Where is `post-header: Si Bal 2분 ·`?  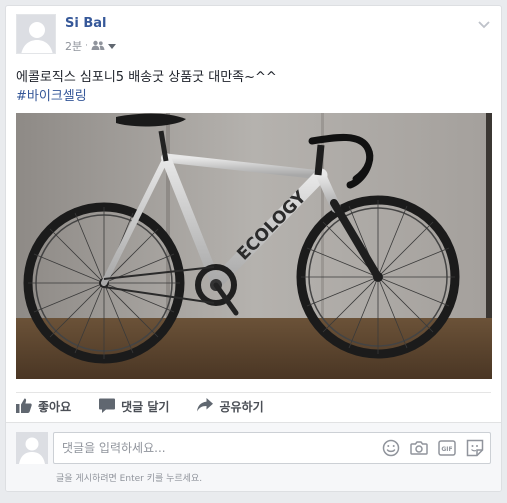 post-header: Si Bal 2분 · is located at coordinates (253, 36).